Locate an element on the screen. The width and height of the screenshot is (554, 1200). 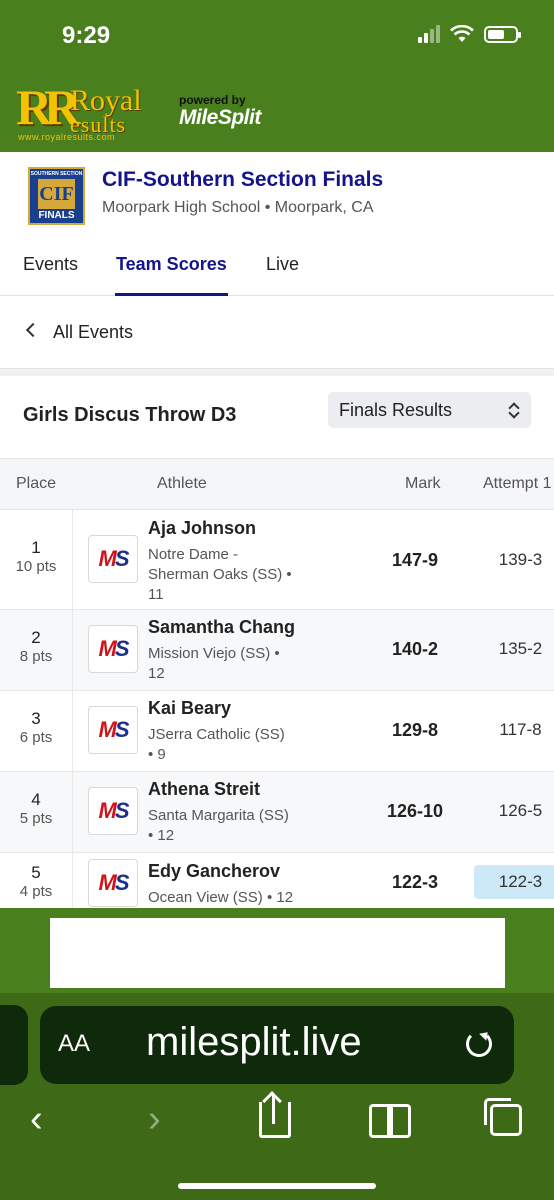
results-type-value: Finals Results is located at coordinates (396, 410).